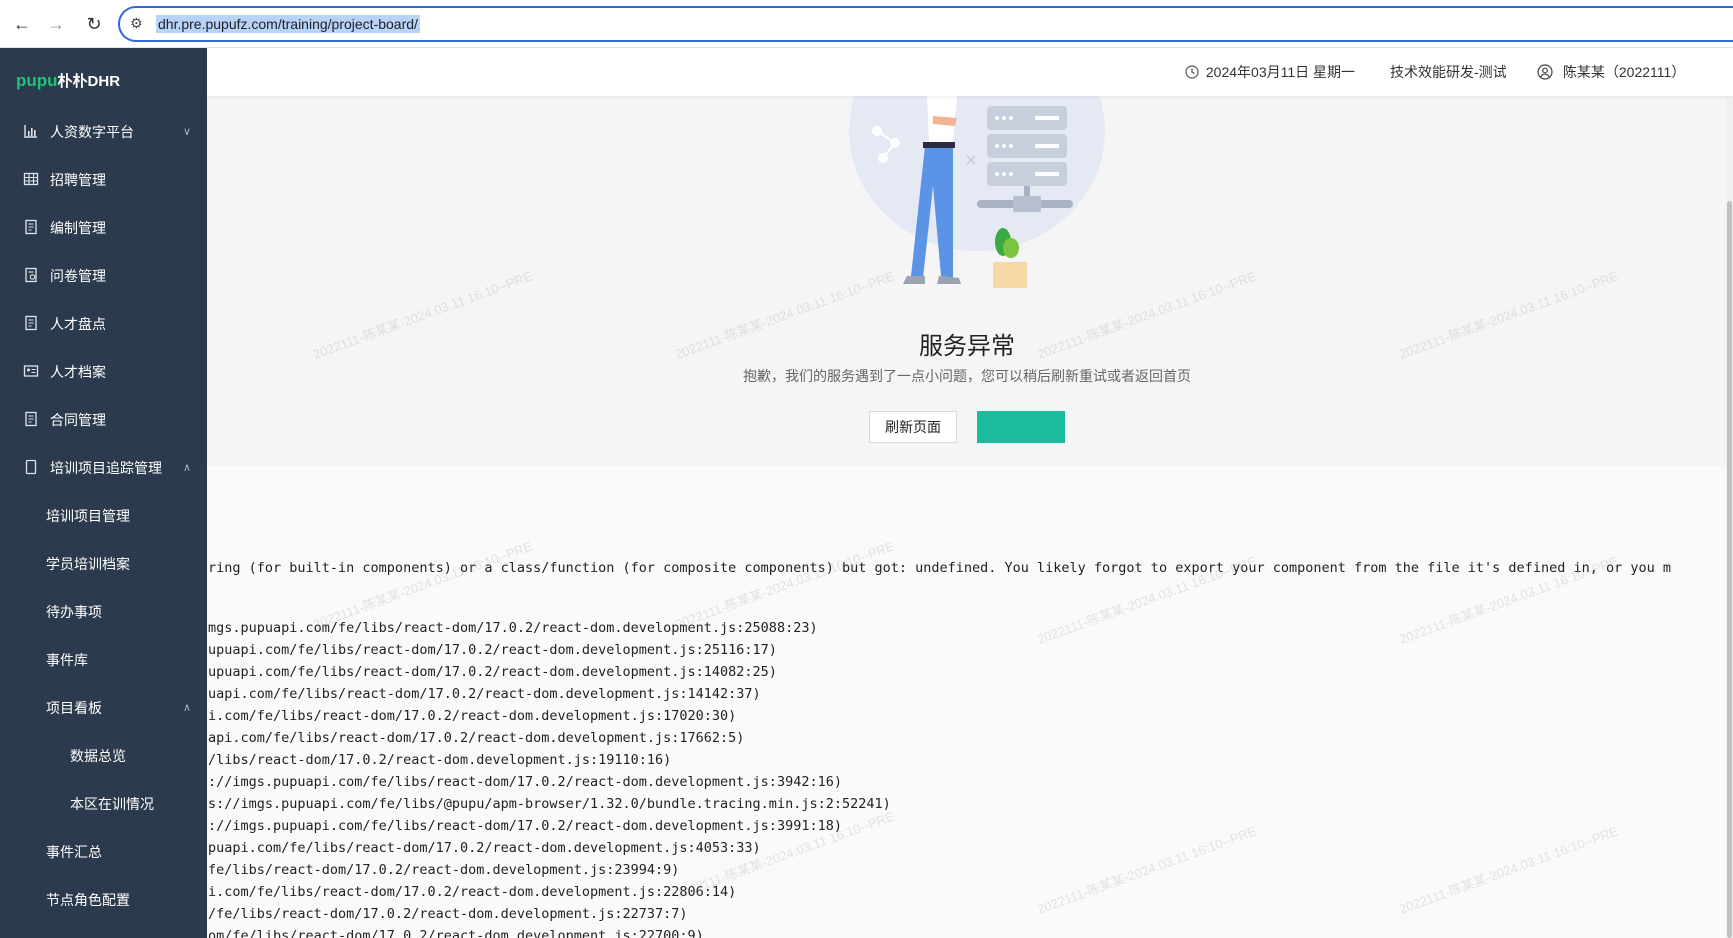 This screenshot has width=1733, height=938. What do you see at coordinates (78, 372) in the screenshot?
I see `sidebar-item-label: 人才档案` at bounding box center [78, 372].